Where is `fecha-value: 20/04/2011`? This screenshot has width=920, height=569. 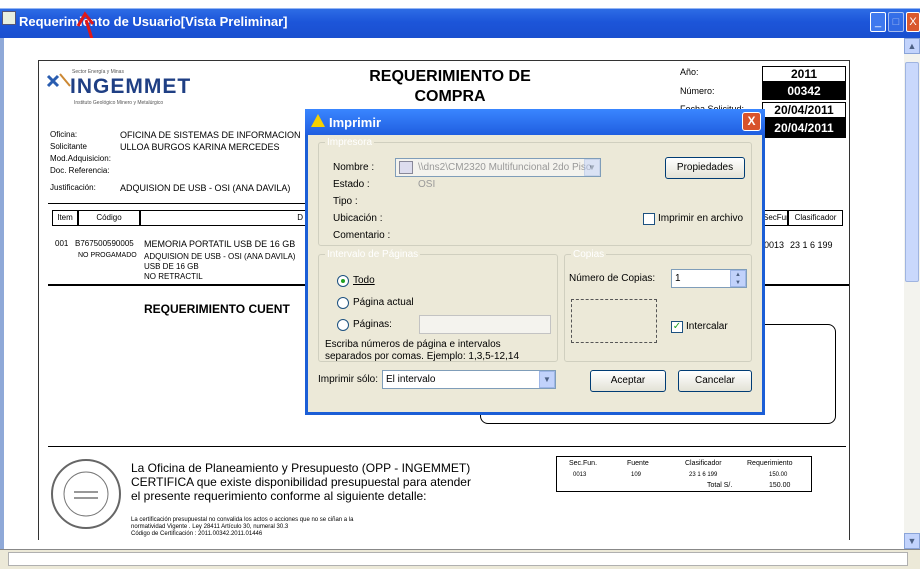 fecha-value: 20/04/2011 is located at coordinates (804, 110).